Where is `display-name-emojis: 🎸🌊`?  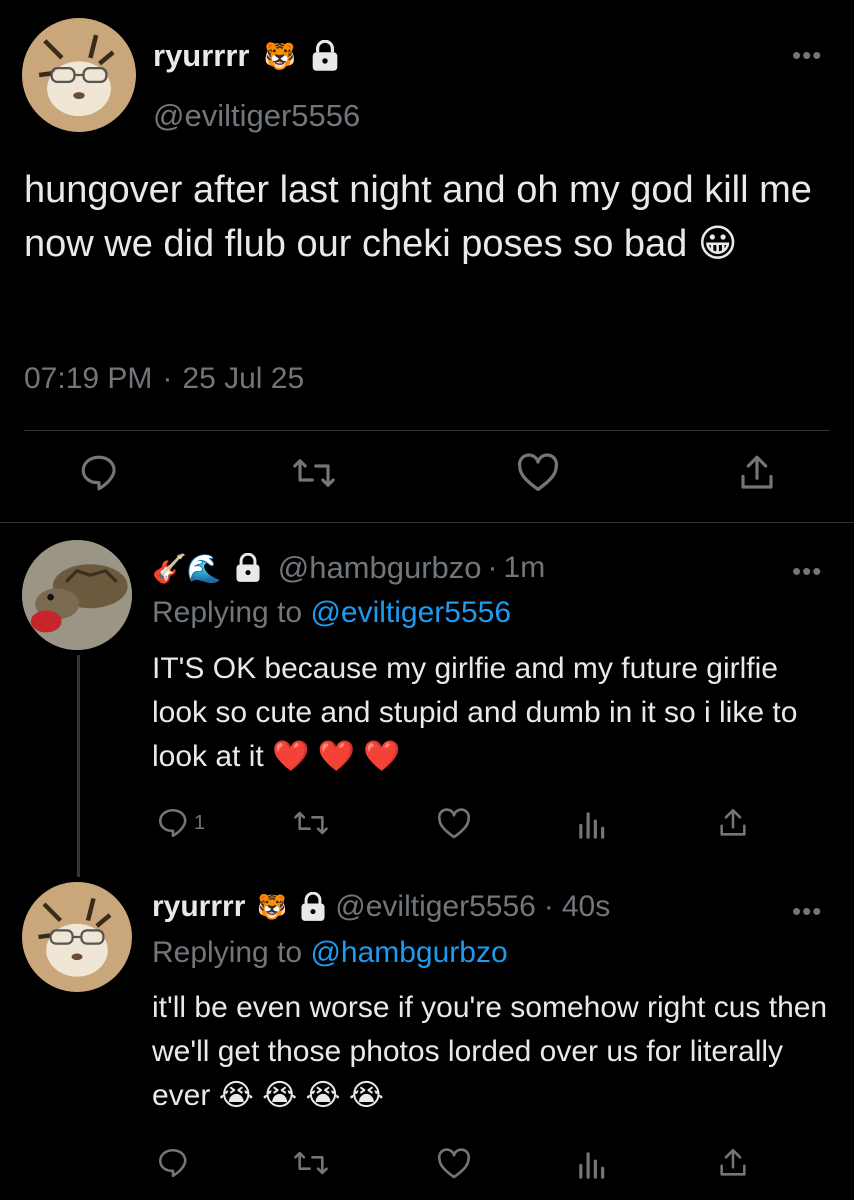
display-name-emojis: 🎸🌊 is located at coordinates (187, 568).